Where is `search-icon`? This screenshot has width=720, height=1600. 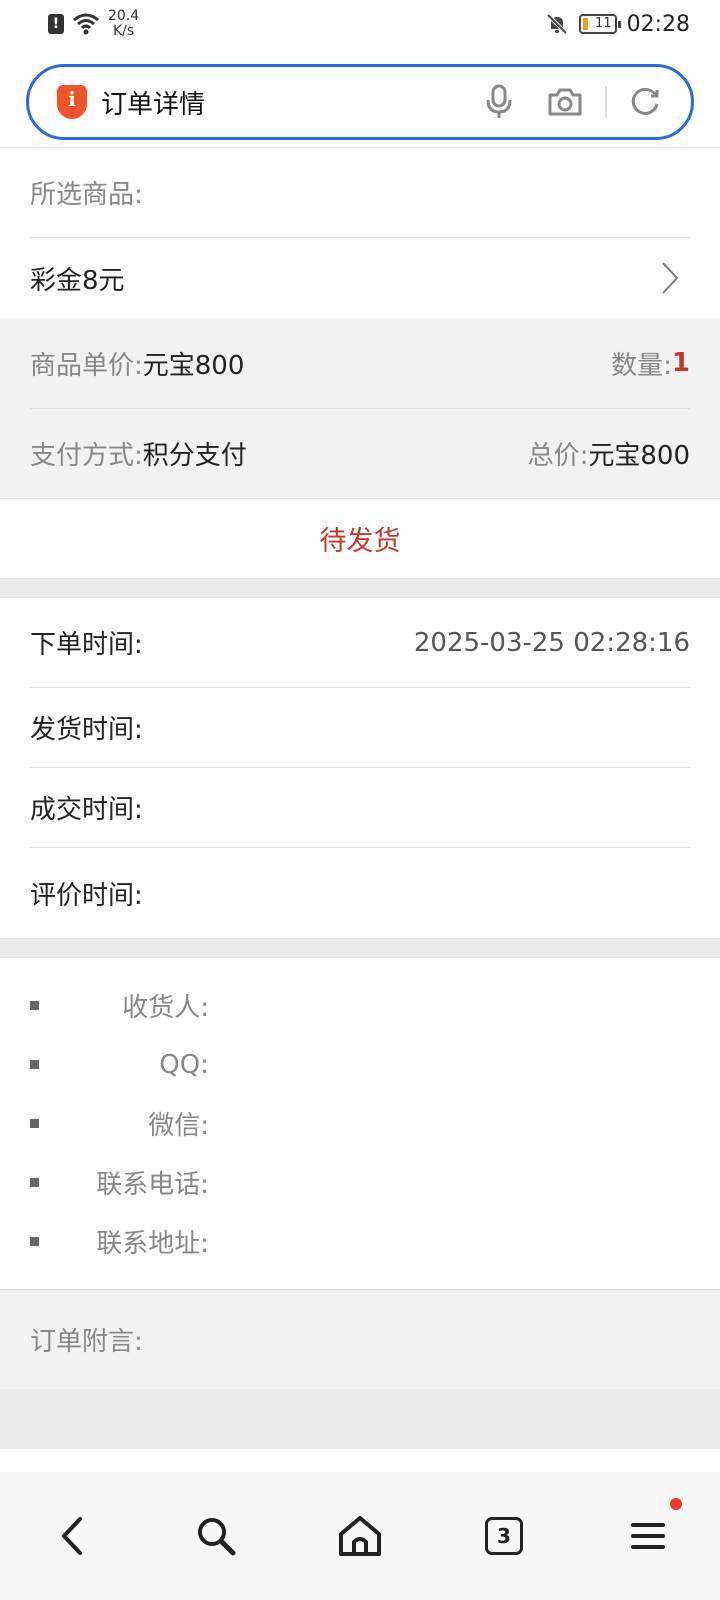
search-icon is located at coordinates (217, 1537).